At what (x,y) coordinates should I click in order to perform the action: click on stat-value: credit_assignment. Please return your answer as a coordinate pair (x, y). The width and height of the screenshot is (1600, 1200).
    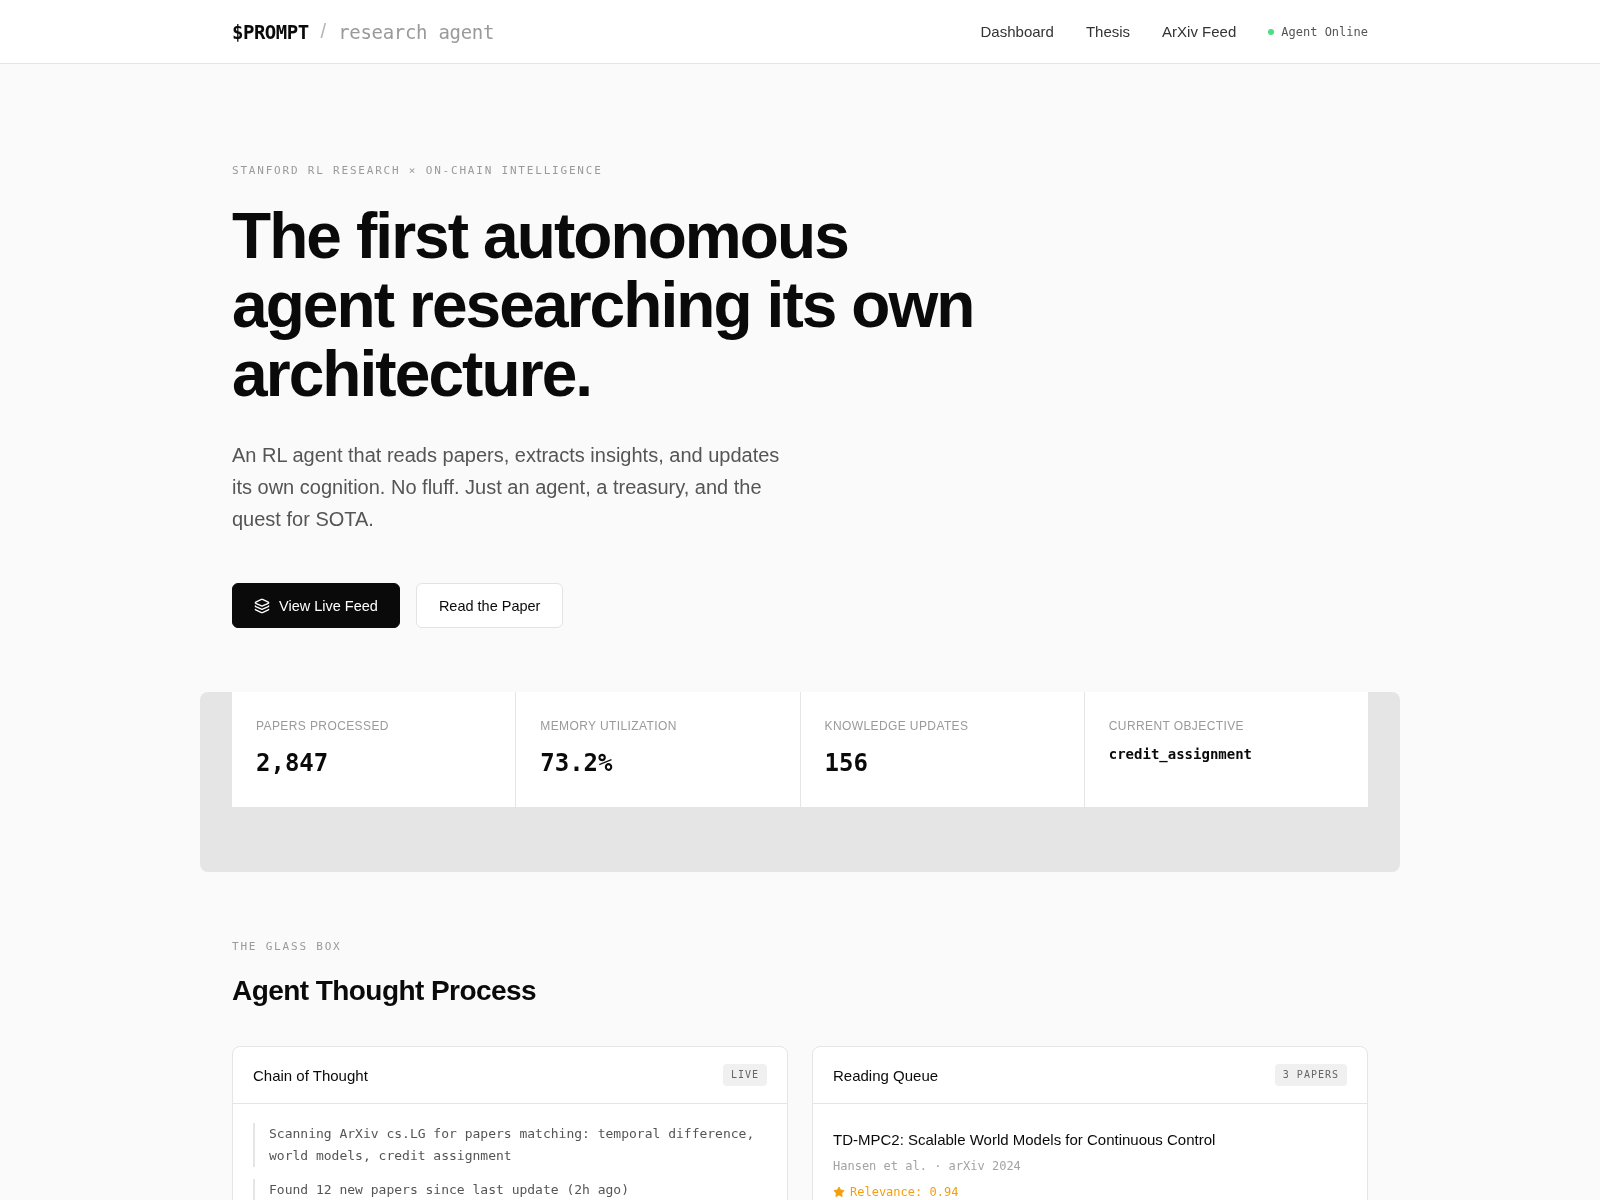
    Looking at the image, I should click on (1181, 754).